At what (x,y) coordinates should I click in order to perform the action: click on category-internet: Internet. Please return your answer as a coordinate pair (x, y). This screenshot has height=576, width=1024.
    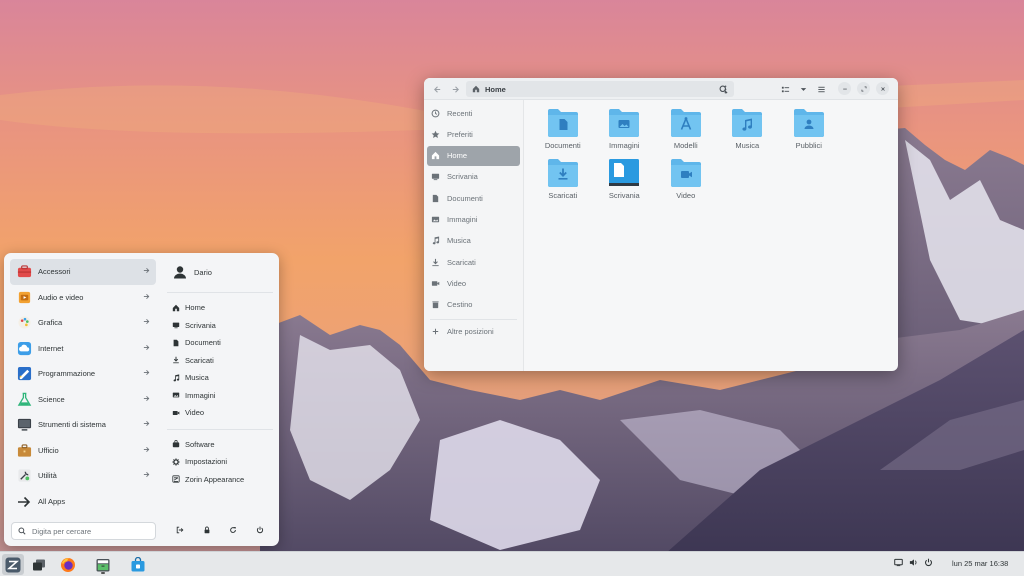
    Looking at the image, I should click on (83, 349).